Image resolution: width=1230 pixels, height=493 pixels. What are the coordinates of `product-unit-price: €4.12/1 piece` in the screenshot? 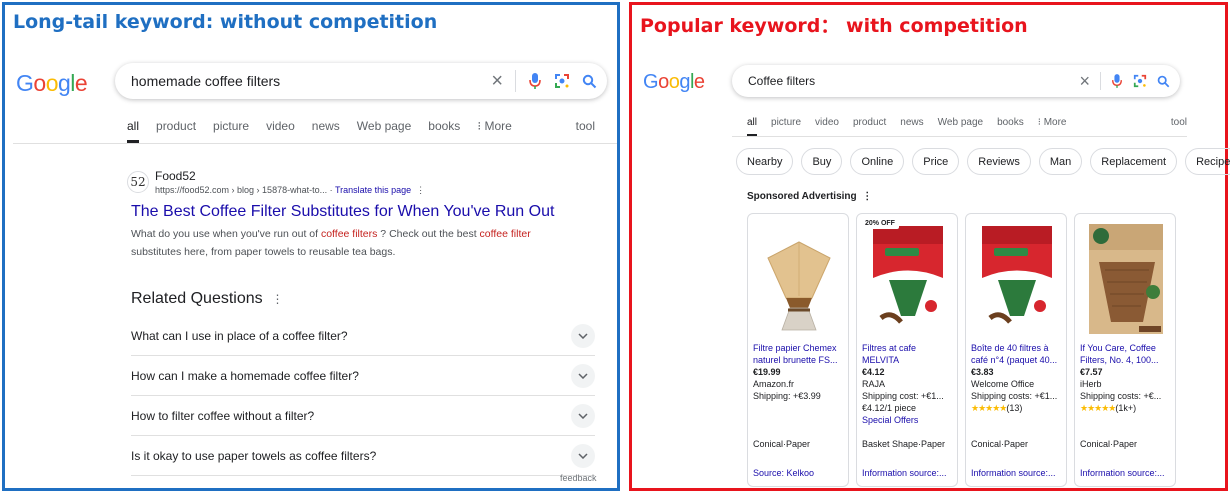 It's located at (889, 408).